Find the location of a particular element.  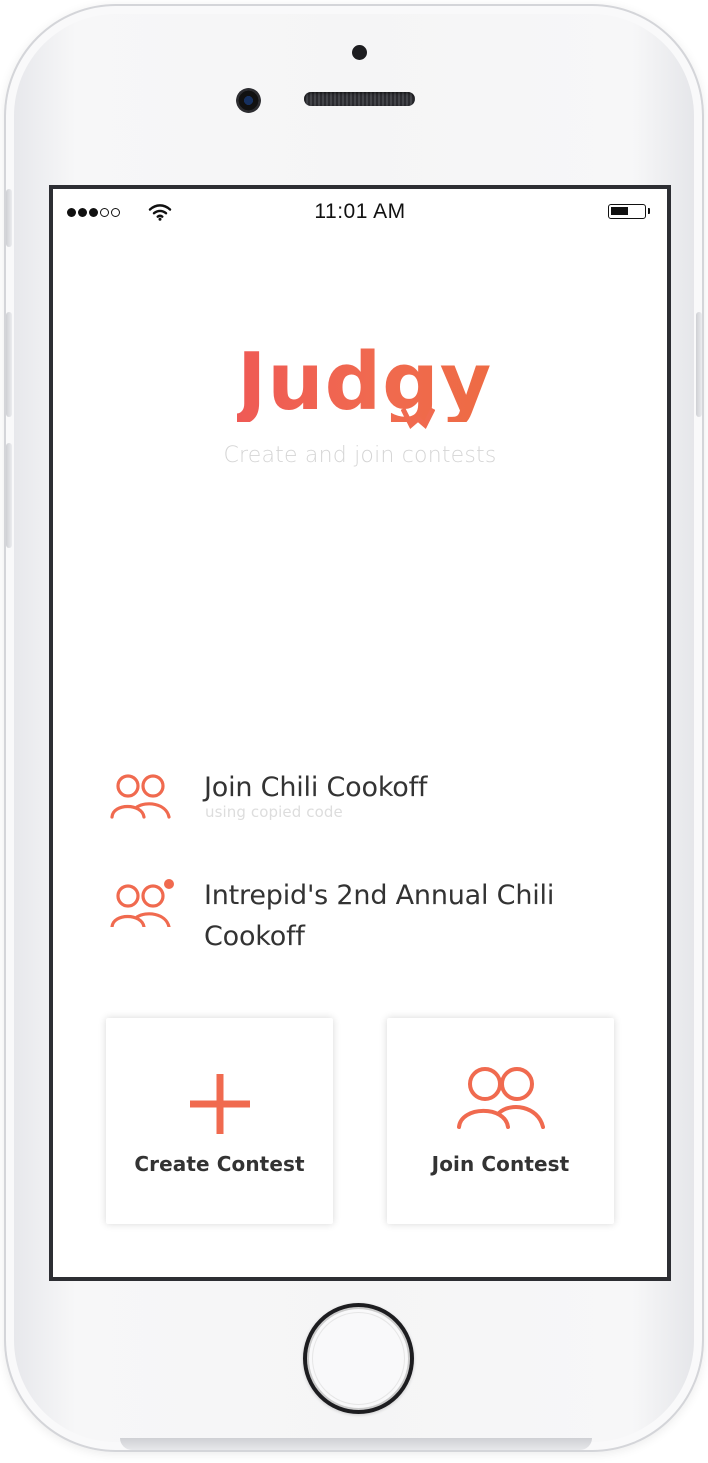

device-bottom-edge is located at coordinates (356, 1444).